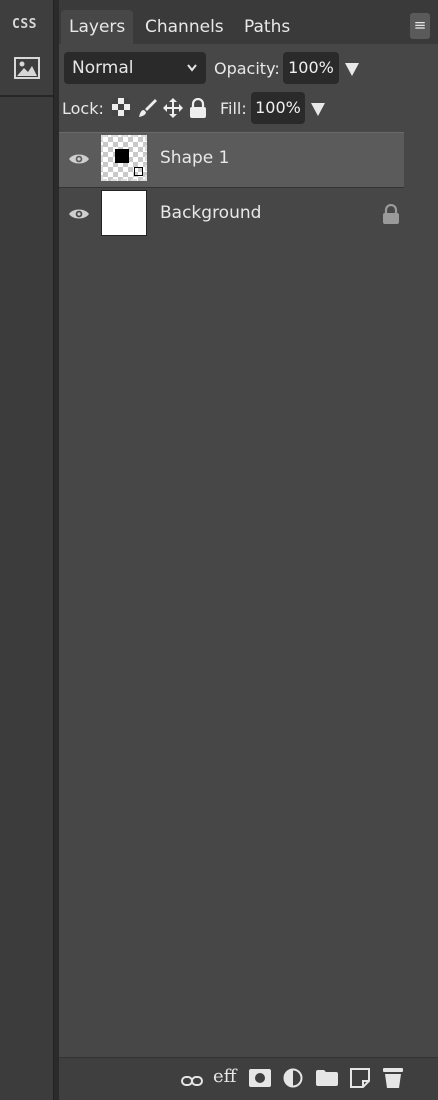 This screenshot has height=1100, width=438. What do you see at coordinates (224, 1076) in the screenshot?
I see `effects-icon: eff` at bounding box center [224, 1076].